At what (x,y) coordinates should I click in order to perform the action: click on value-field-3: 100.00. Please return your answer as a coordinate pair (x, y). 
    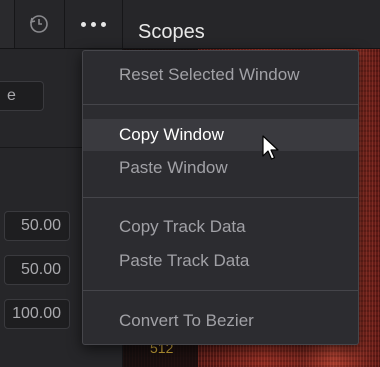
    Looking at the image, I should click on (37, 314).